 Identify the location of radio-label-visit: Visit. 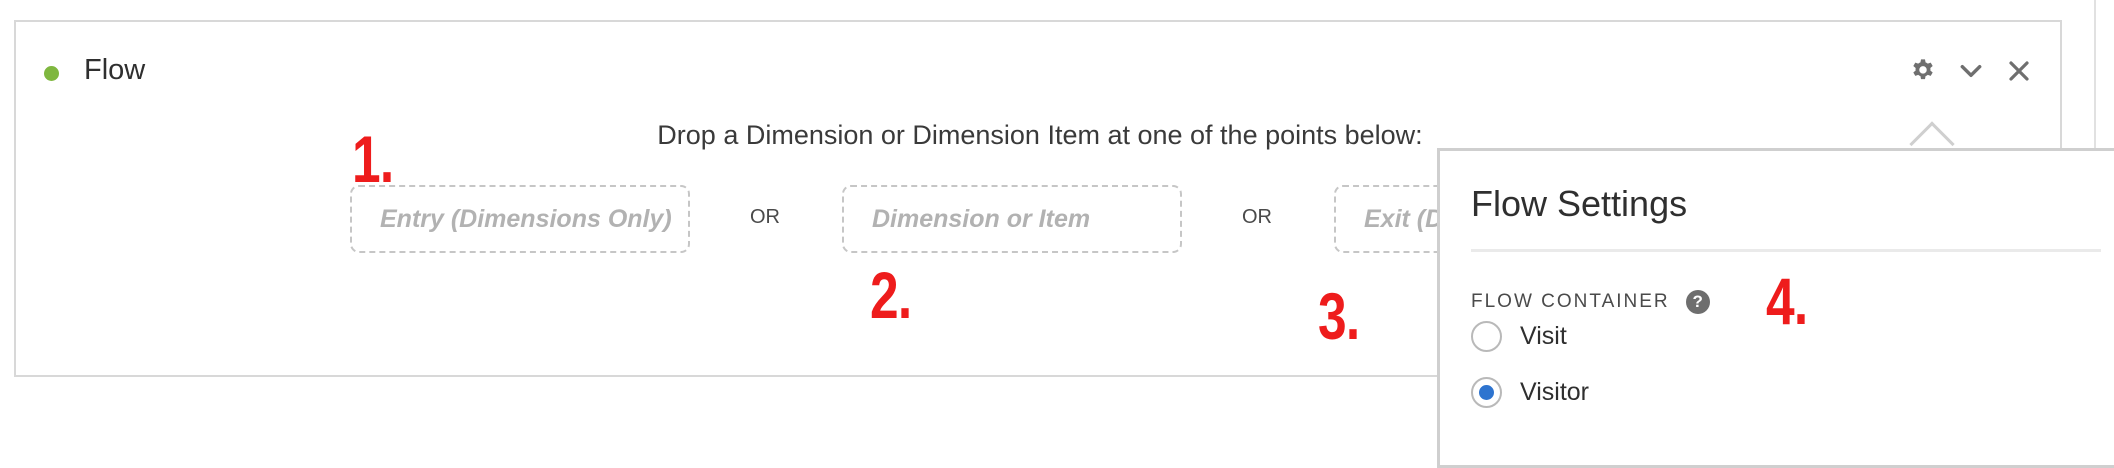
(1543, 336).